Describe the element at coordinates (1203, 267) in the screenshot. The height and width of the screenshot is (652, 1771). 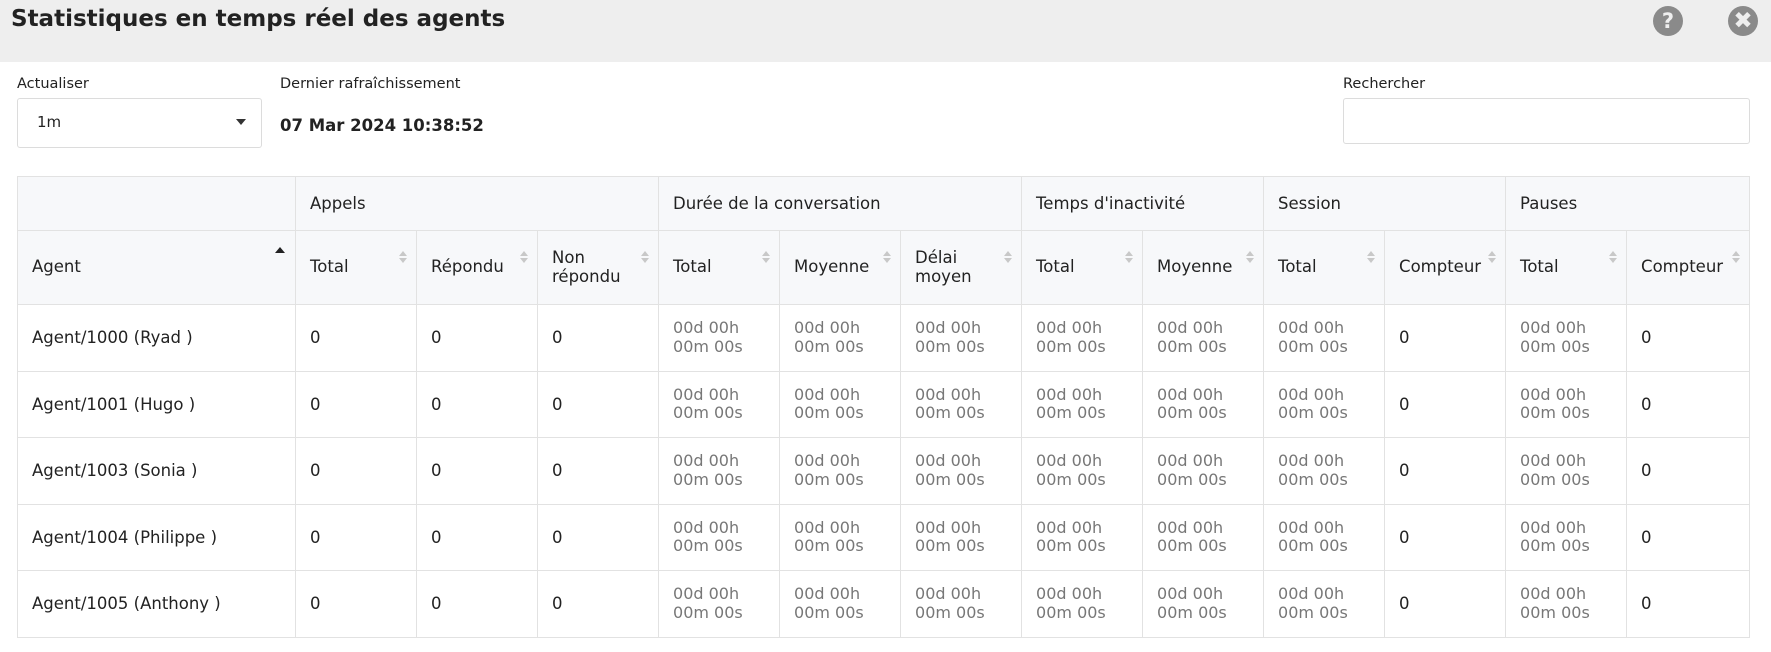
I see `column-header-idle-average: Moyenne` at that location.